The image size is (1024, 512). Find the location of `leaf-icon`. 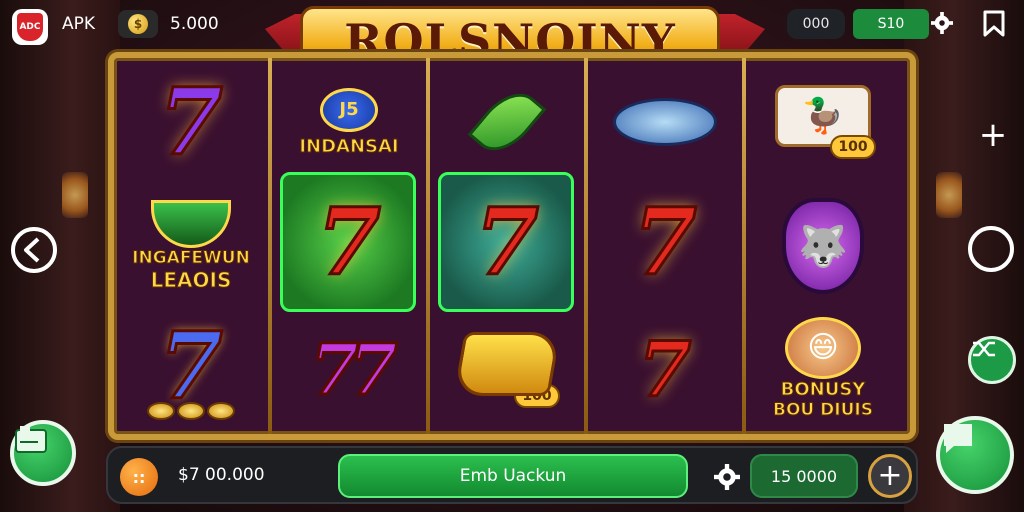

leaf-icon is located at coordinates (507, 122).